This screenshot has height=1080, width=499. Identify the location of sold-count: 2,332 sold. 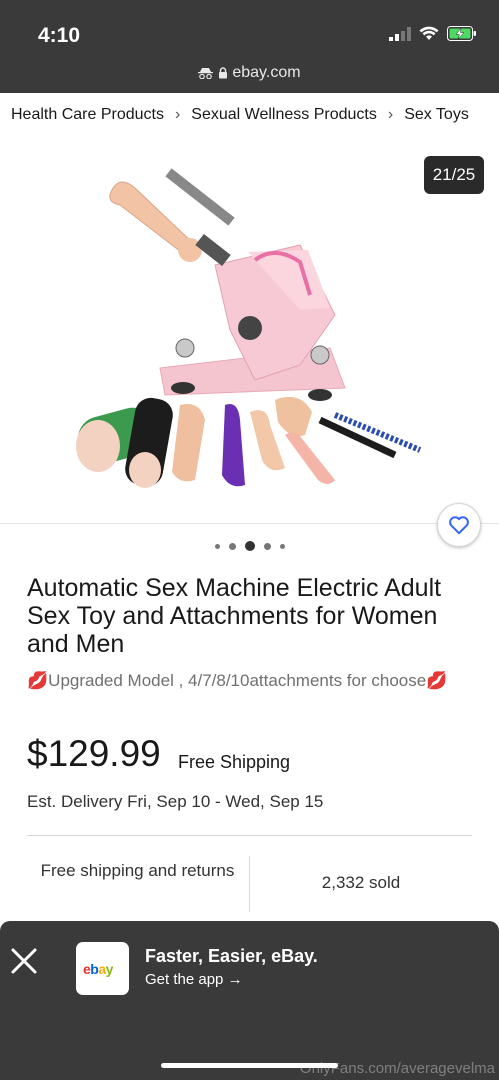
(361, 882).